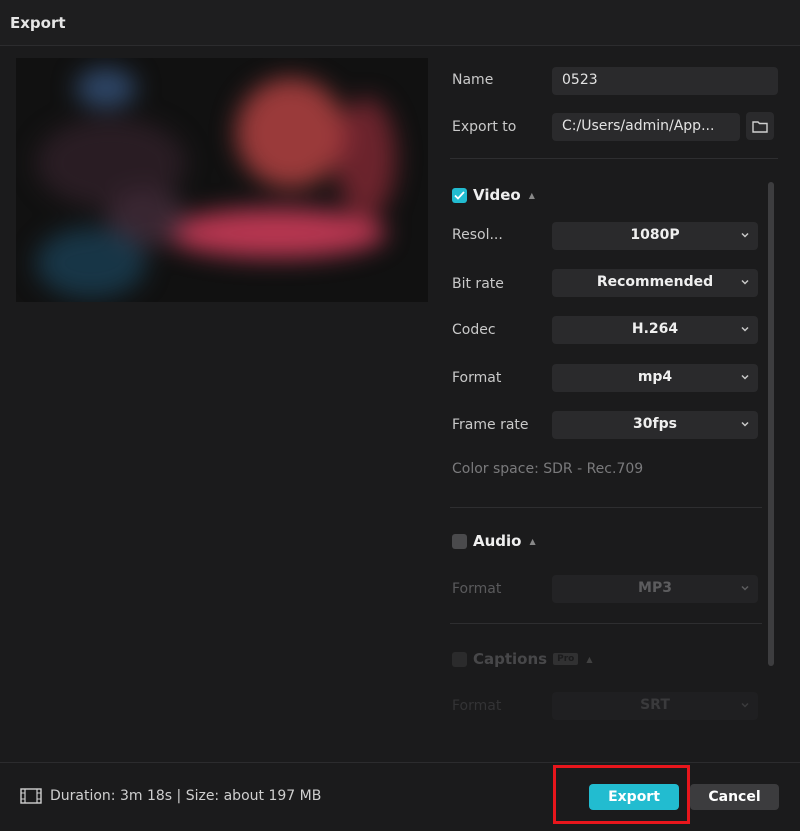 The image size is (800, 831). I want to click on checkmark-icon, so click(459, 195).